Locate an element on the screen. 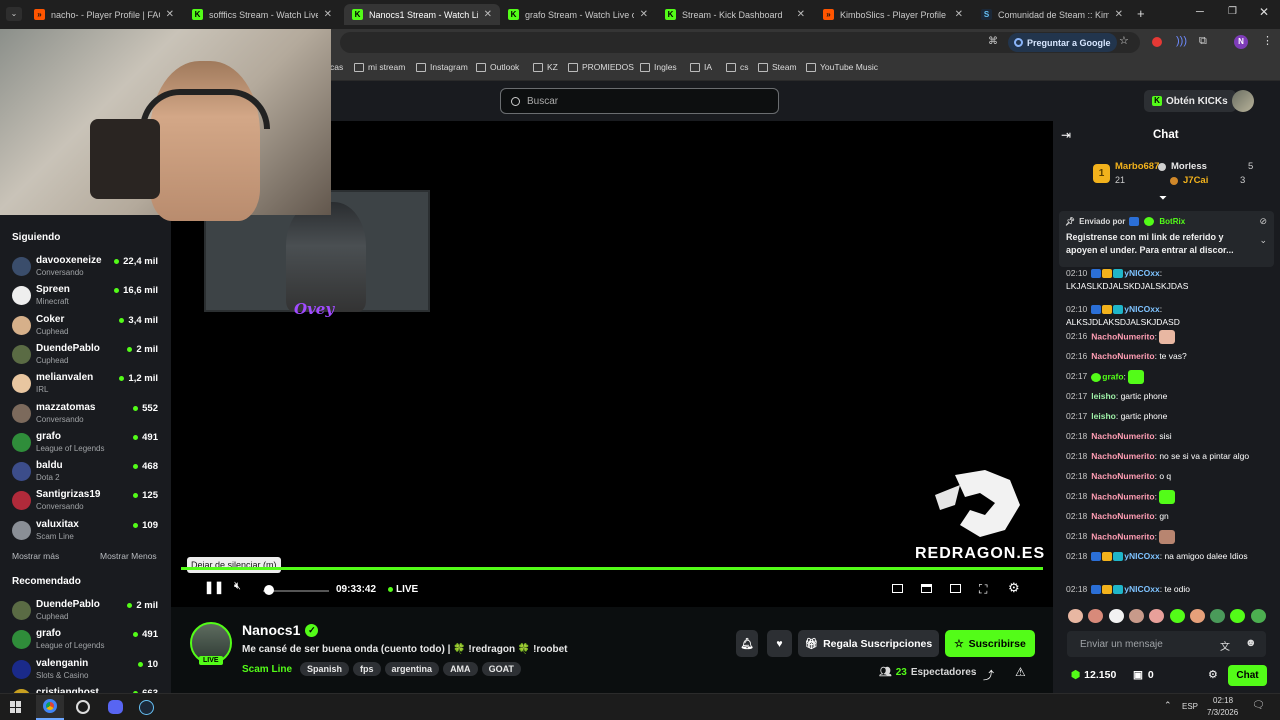 The height and width of the screenshot is (720, 1280). sidebar-channel: Coker Cuphead 3,4 mil is located at coordinates (87, 326).